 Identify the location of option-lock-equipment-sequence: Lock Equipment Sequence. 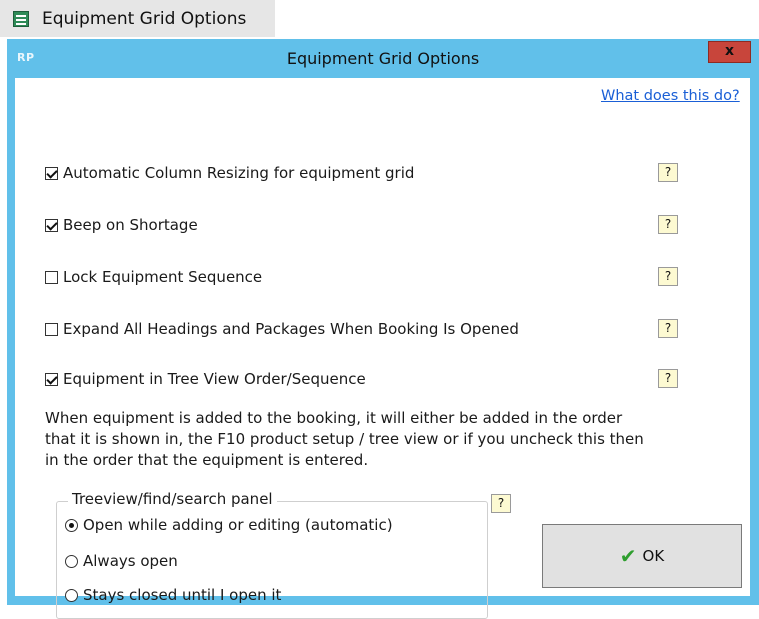
(153, 277).